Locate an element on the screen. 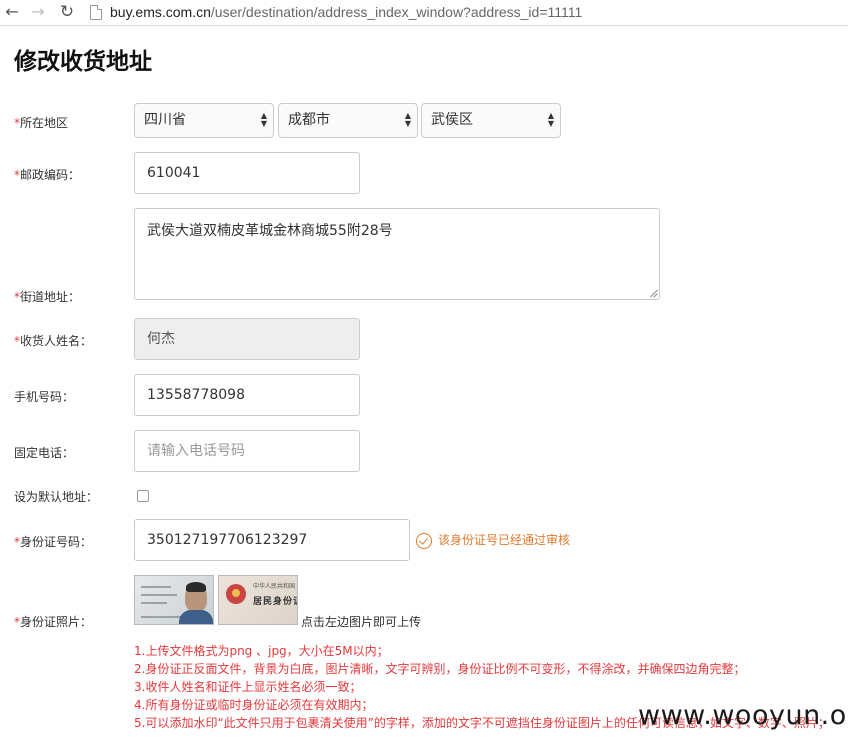 The image size is (848, 743). page-title: 修改收货地址 is located at coordinates (83, 62).